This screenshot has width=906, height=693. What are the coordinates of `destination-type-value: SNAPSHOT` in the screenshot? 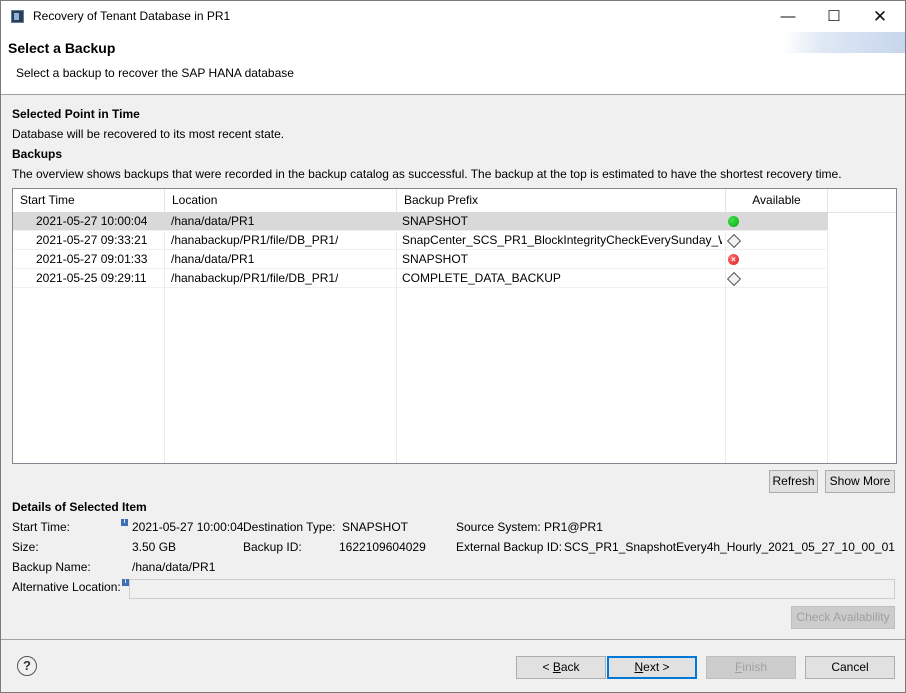 It's located at (375, 527).